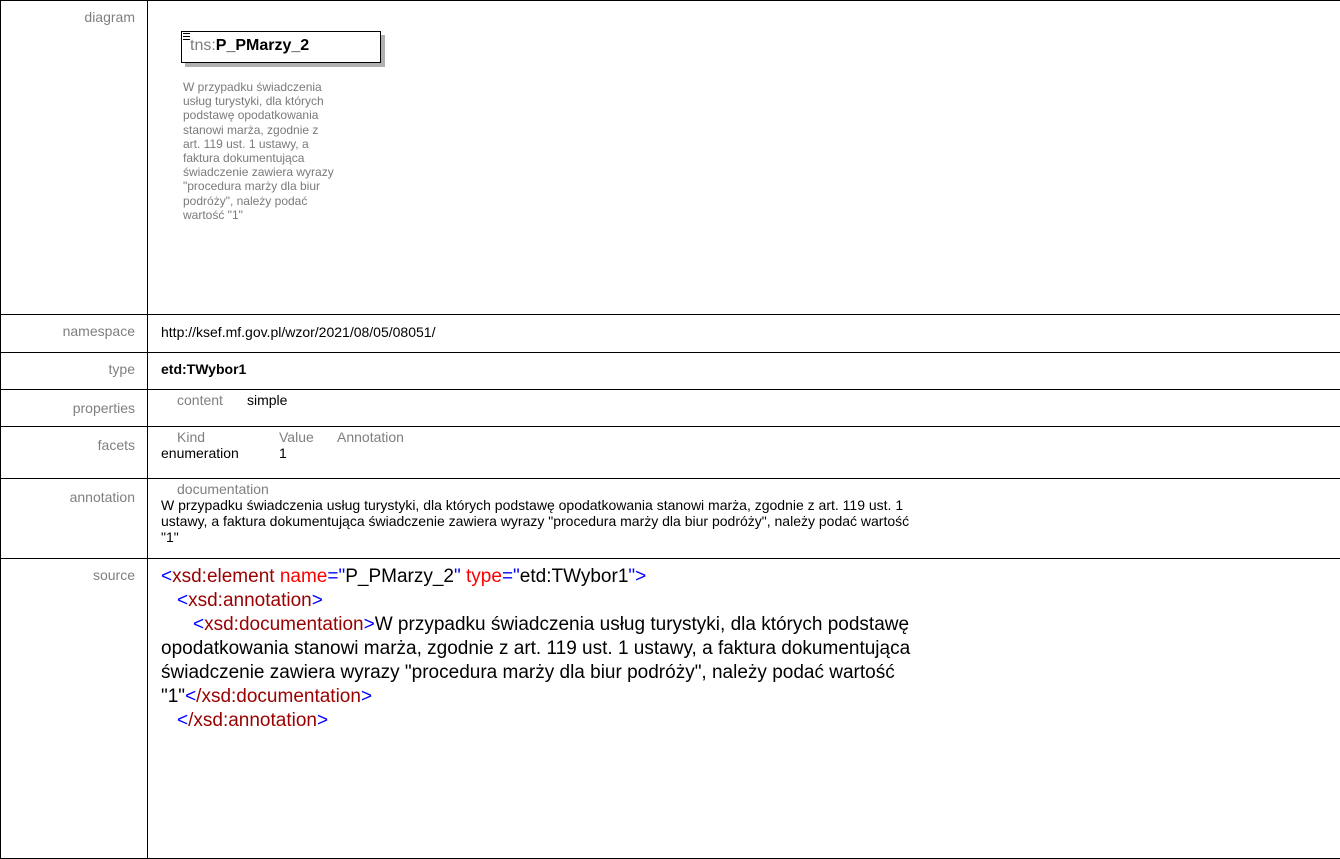 Image resolution: width=1340 pixels, height=859 pixels. What do you see at coordinates (275, 186) in the screenshot?
I see `diagram-doc-line: "procedura marży dla biur` at bounding box center [275, 186].